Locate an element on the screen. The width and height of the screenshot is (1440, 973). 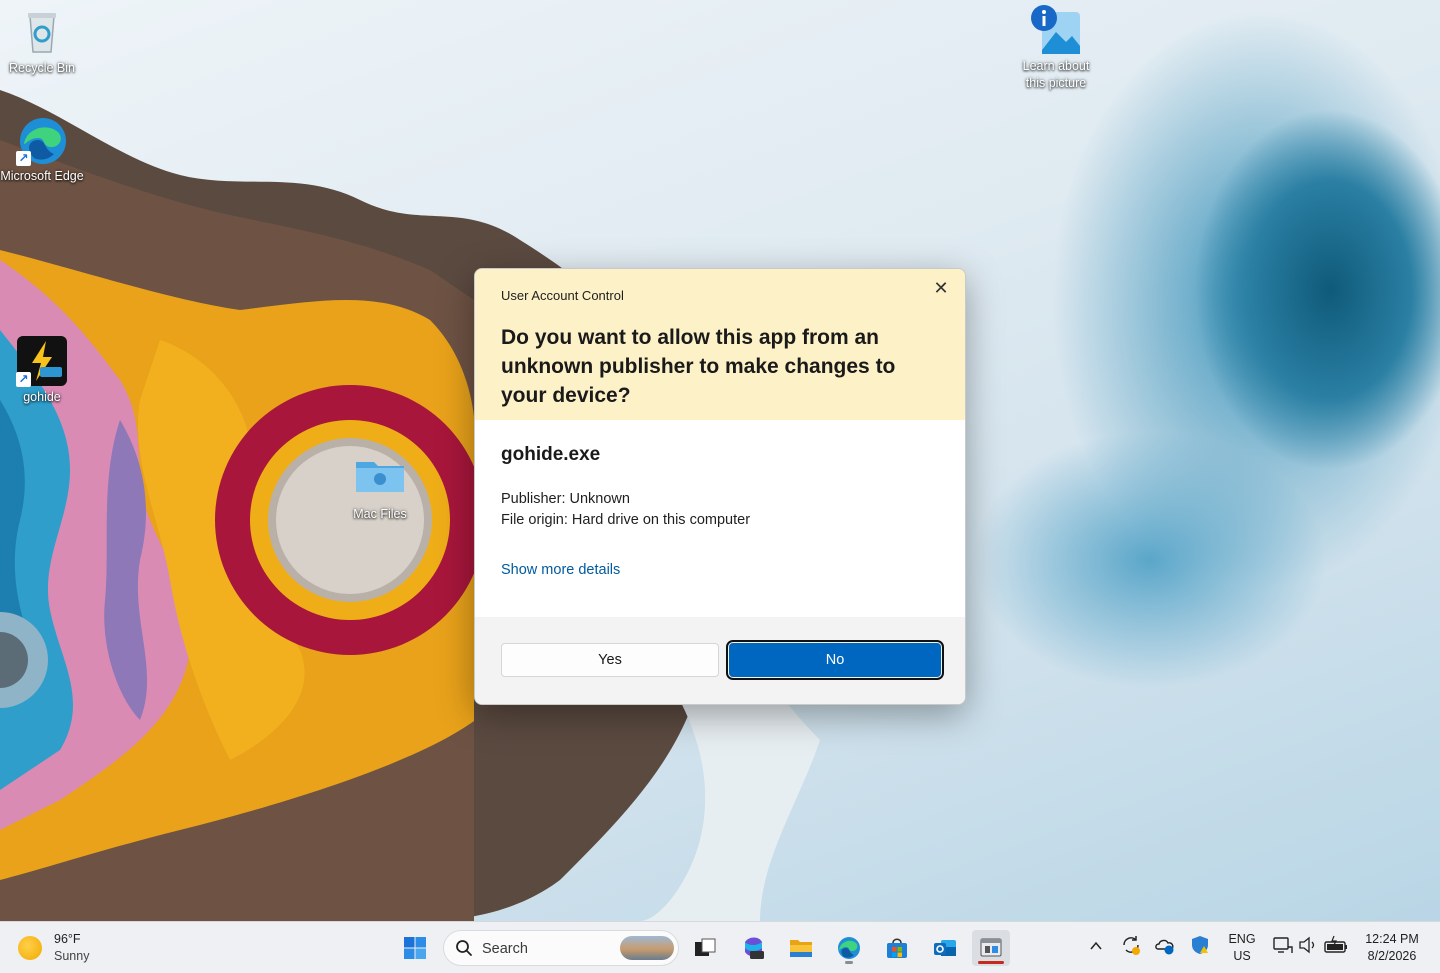
speaker-icon is located at coordinates (1308, 945).